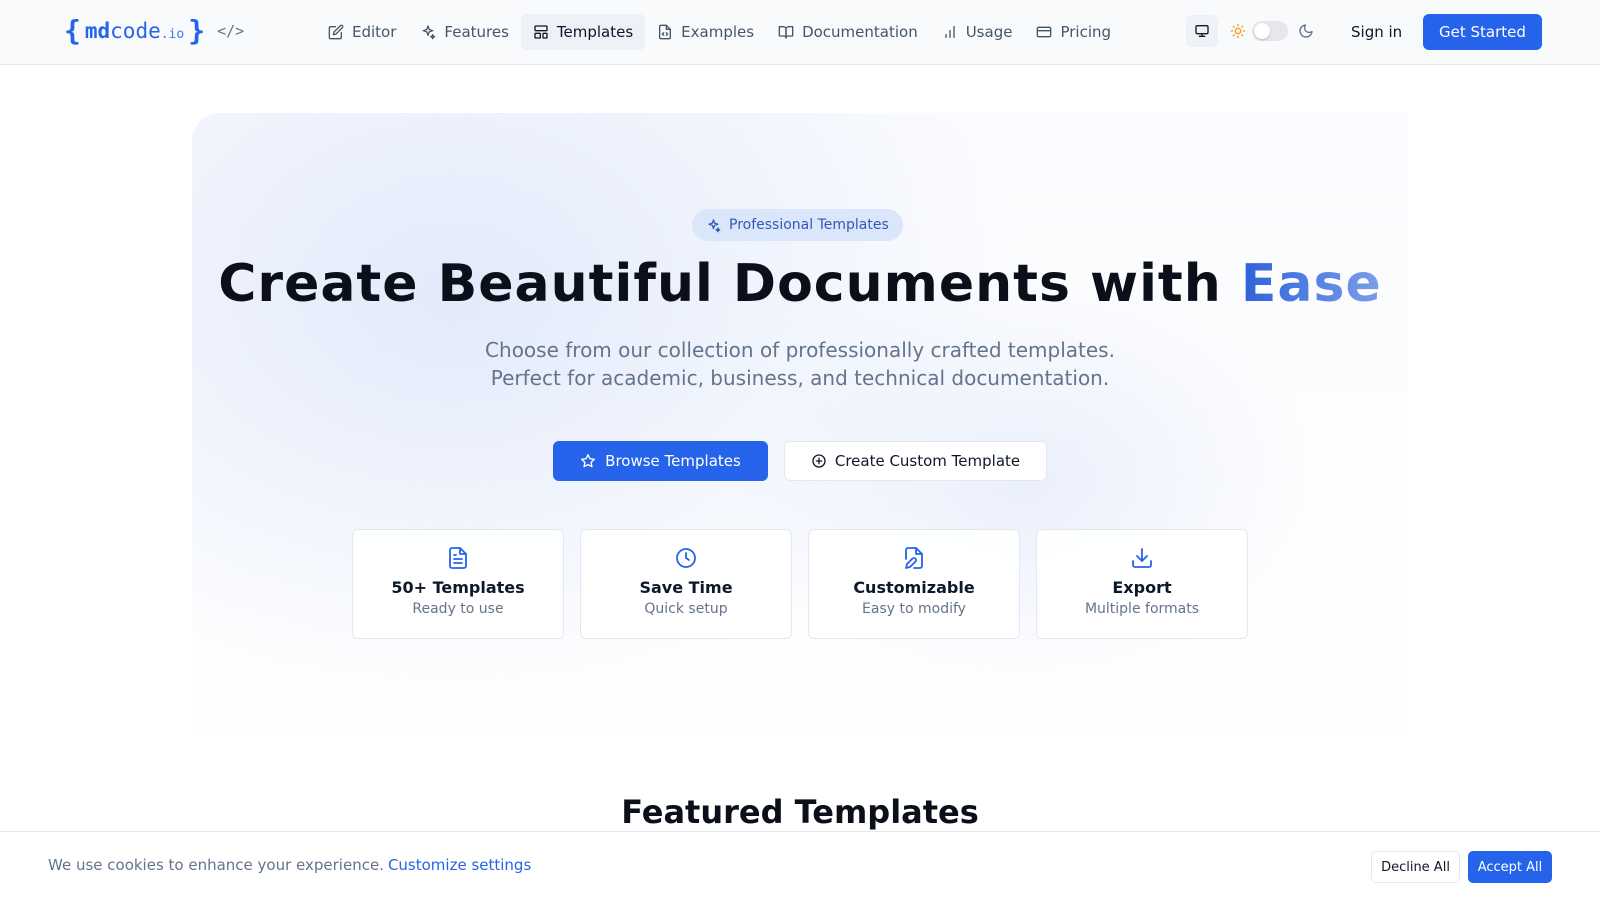  What do you see at coordinates (989, 32) in the screenshot?
I see `nav-item-label: Usage` at bounding box center [989, 32].